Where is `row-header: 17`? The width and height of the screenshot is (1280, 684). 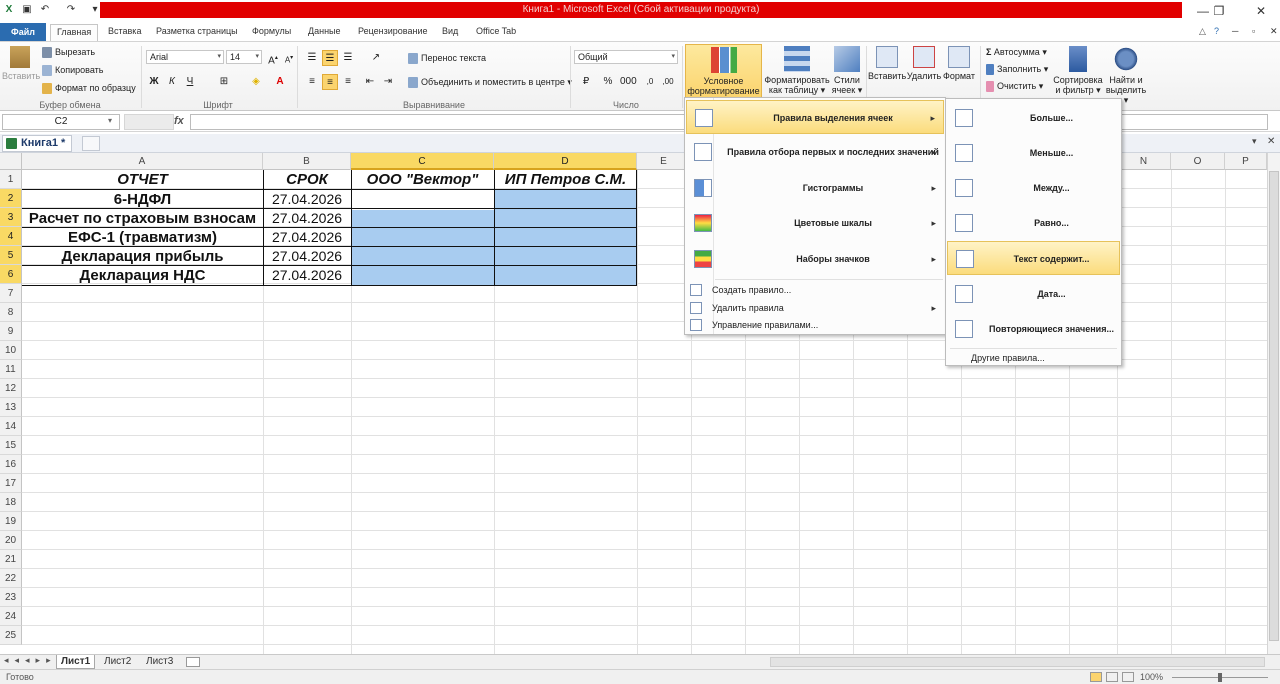
row-header: 17 is located at coordinates (11, 483).